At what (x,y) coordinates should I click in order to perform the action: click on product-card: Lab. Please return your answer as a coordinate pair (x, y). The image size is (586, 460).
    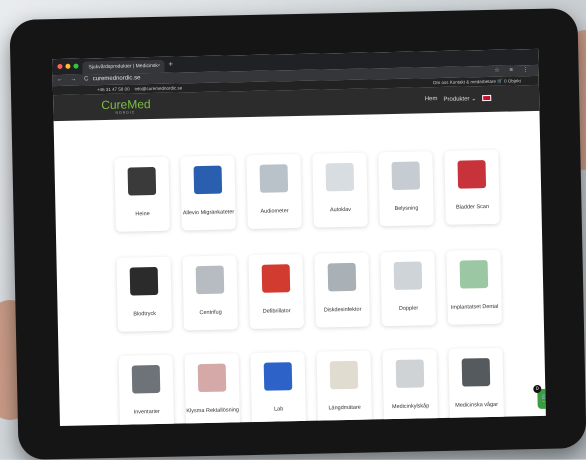
    Looking at the image, I should click on (278, 389).